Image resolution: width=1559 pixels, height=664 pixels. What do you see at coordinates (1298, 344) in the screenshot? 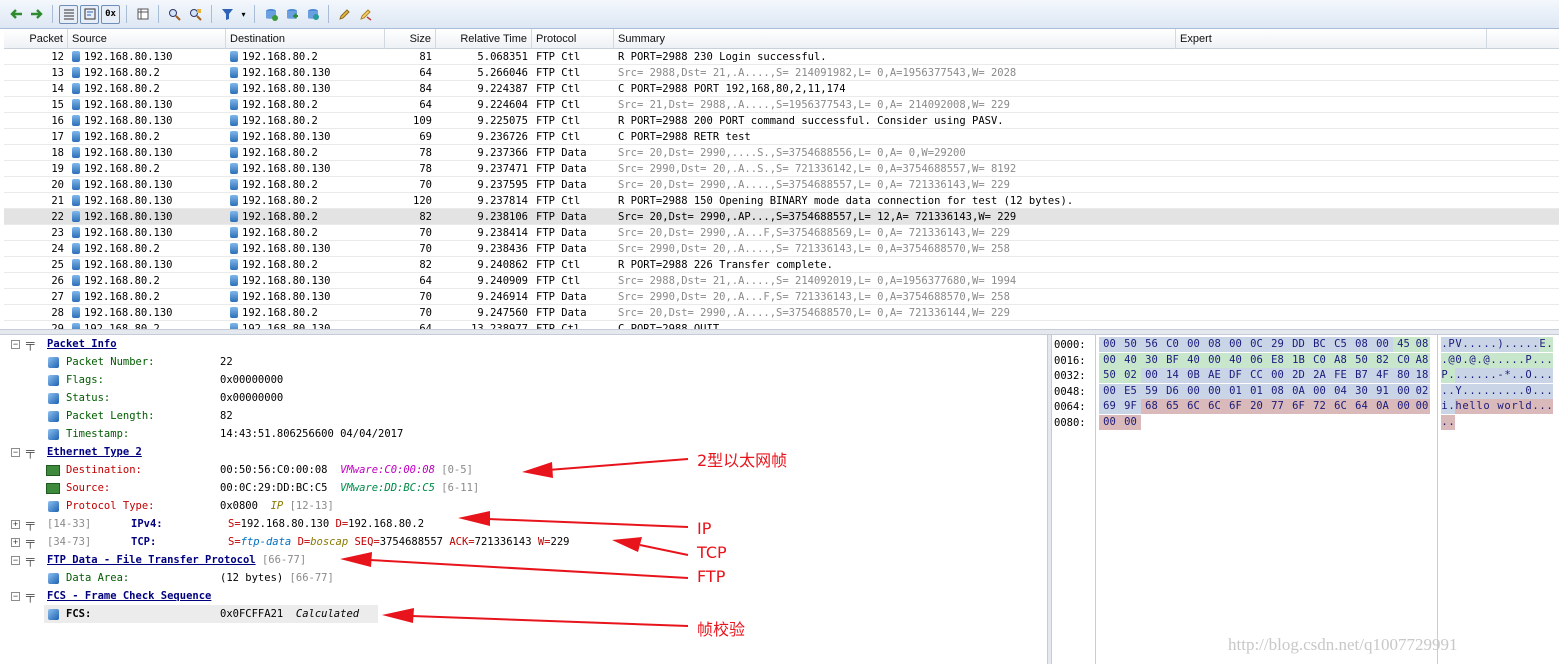
I see `hex-byte: DD` at bounding box center [1298, 344].